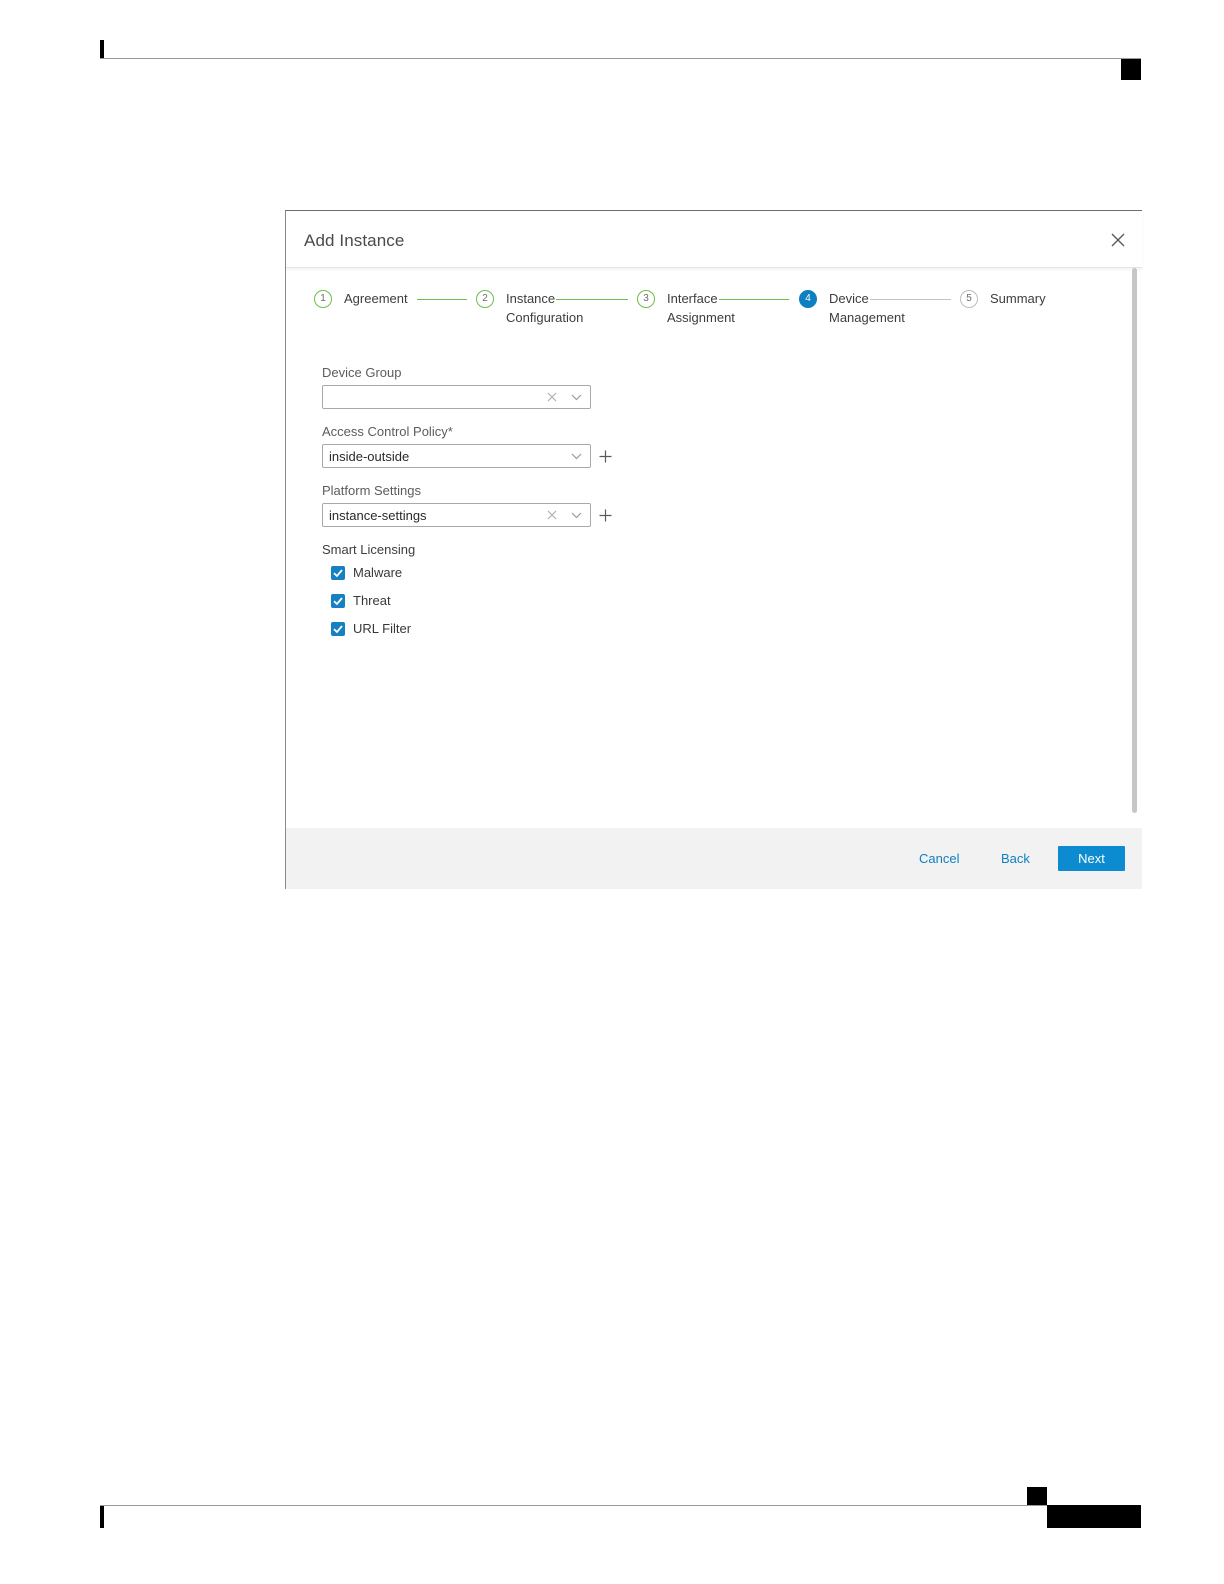 This screenshot has height=1584, width=1224. Describe the element at coordinates (369, 456) in the screenshot. I see `access-control-policy-value: inside-outside` at that location.